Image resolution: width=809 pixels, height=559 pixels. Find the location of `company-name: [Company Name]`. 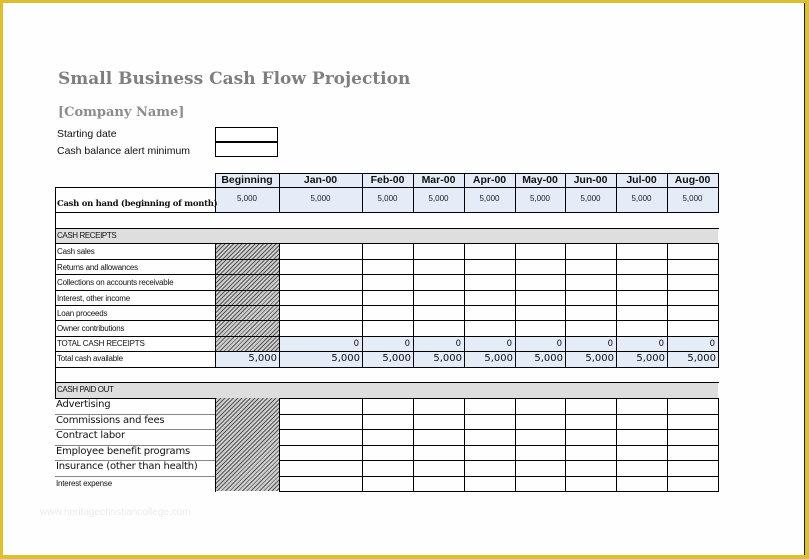

company-name: [Company Name] is located at coordinates (121, 112).